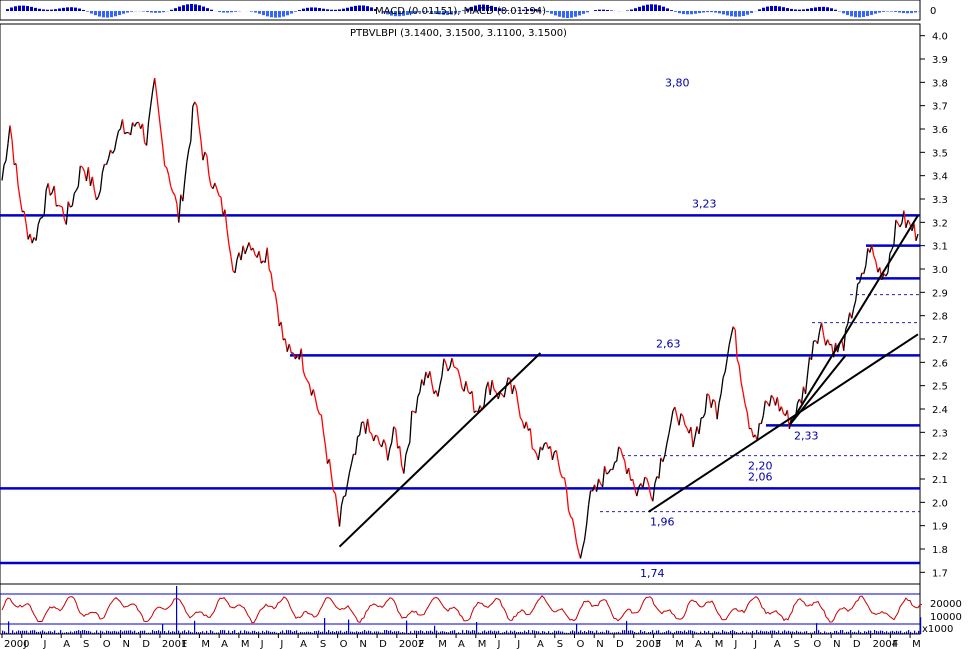 This screenshot has width=968, height=649. What do you see at coordinates (940, 550) in the screenshot?
I see `y-tick-label: 1.8` at bounding box center [940, 550].